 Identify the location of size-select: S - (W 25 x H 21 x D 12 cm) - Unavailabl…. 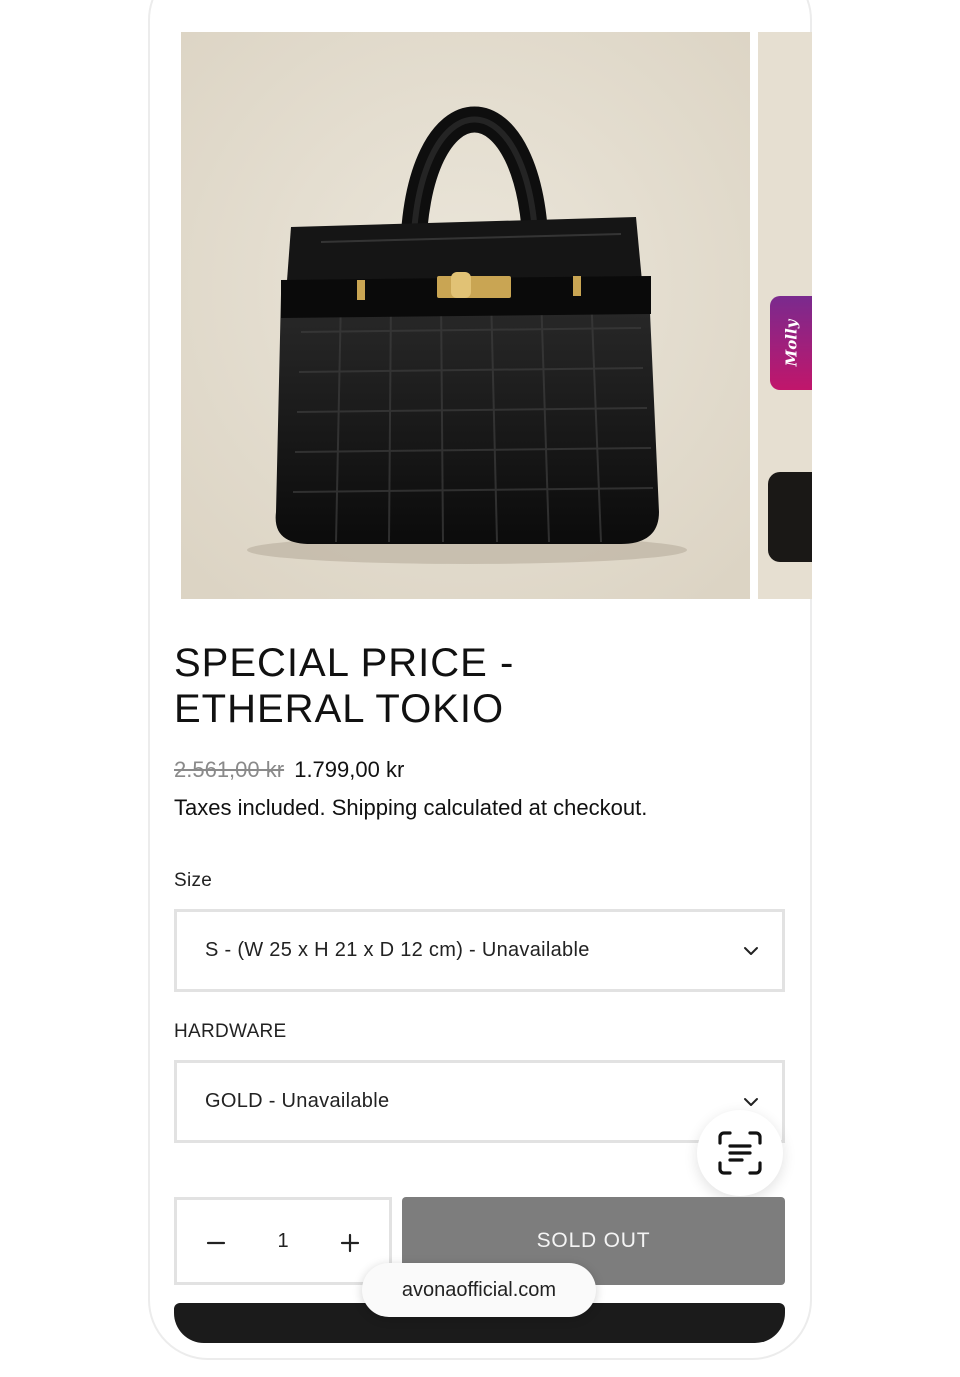
(479, 950).